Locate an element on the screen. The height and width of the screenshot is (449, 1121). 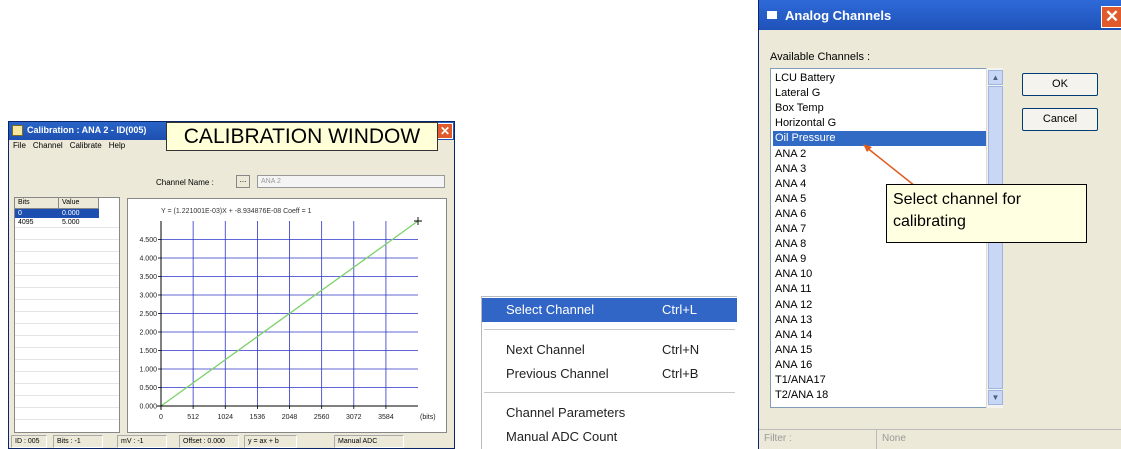
y-tick-label: 1.000 is located at coordinates (148, 370).